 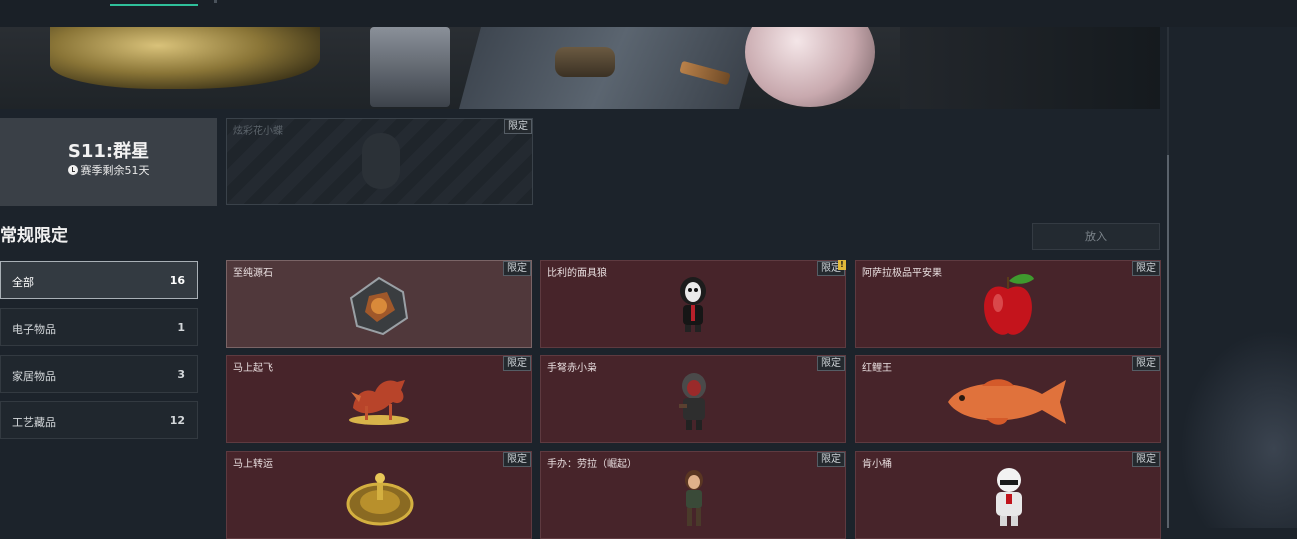 What do you see at coordinates (1007, 402) in the screenshot?
I see `carp-icon` at bounding box center [1007, 402].